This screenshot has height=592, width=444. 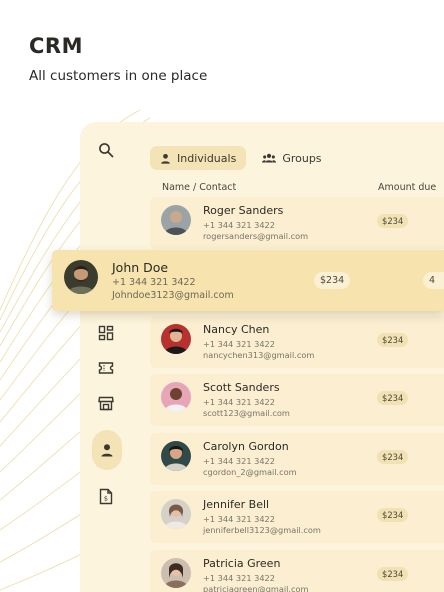 I want to click on page-subtitle: All customers in one place, so click(x=118, y=76).